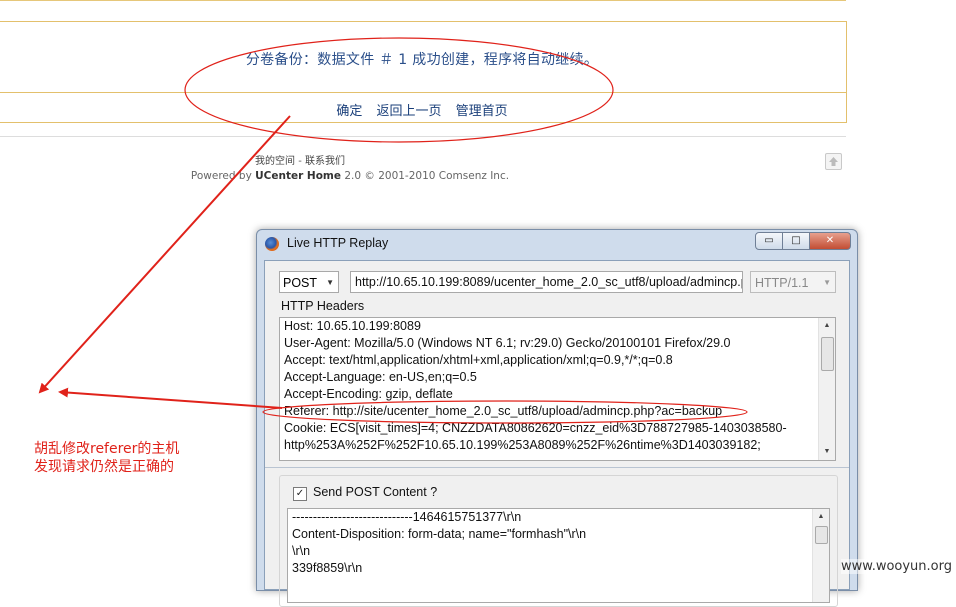  What do you see at coordinates (830, 241) in the screenshot?
I see `close-button: ✕` at bounding box center [830, 241].